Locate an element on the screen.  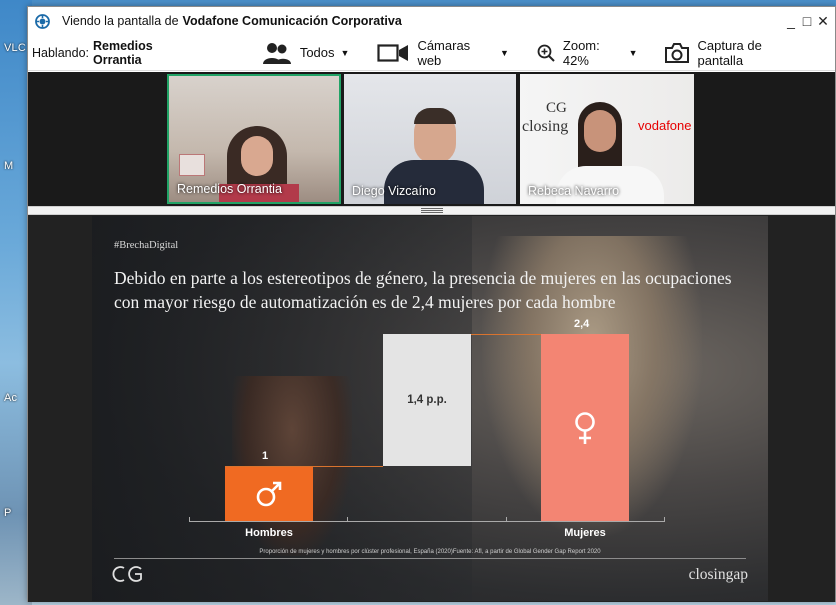
zoom-dropdown: Zoom: 42% ▼ is located at coordinates (587, 53).